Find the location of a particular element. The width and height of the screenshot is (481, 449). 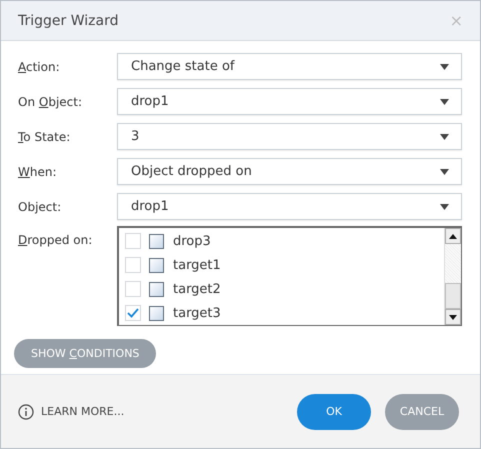

ok-button: OK is located at coordinates (334, 412).